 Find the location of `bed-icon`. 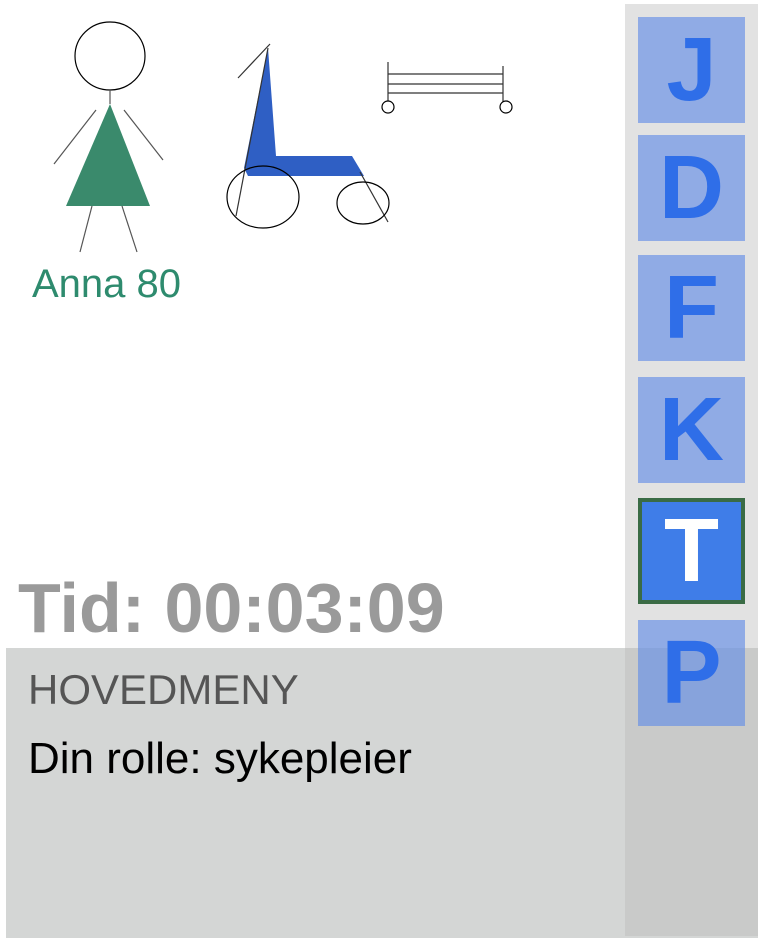

bed-icon is located at coordinates (447, 88).